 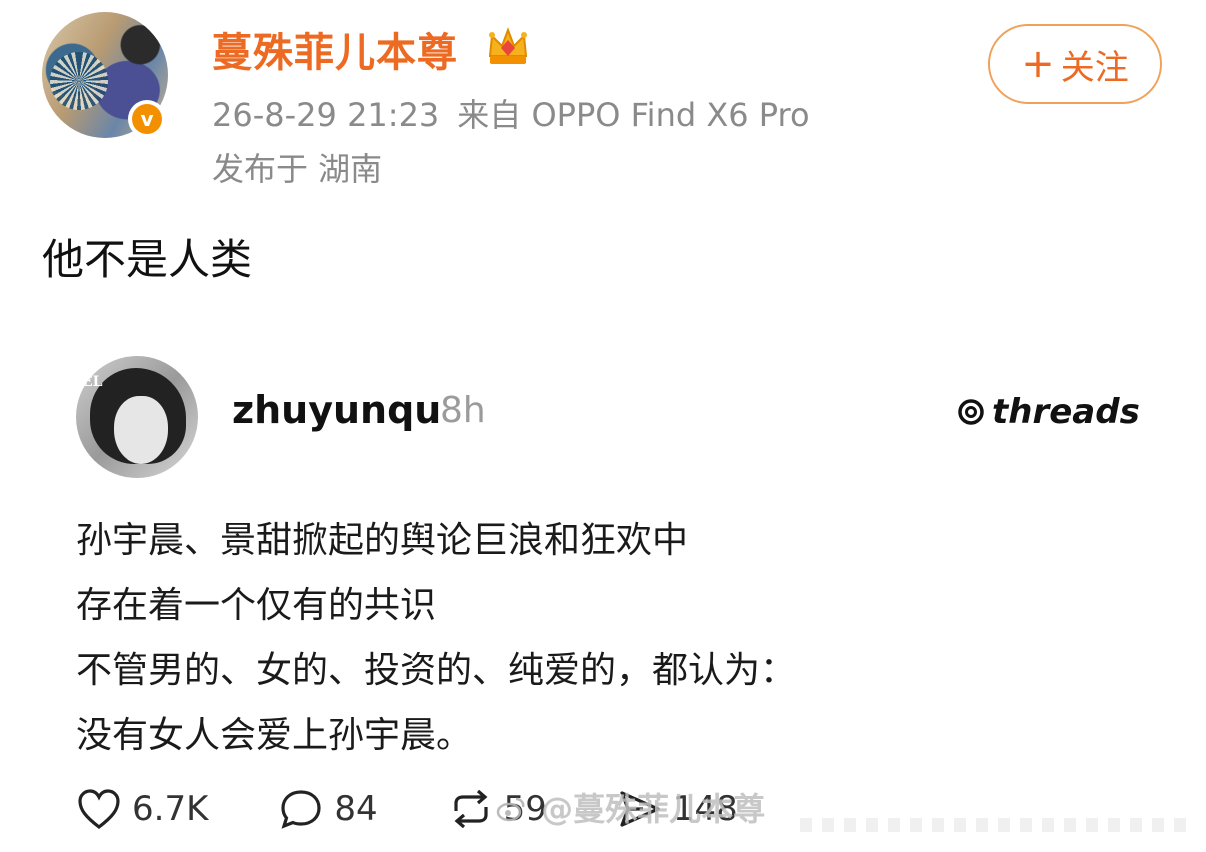 I want to click on comment-icon, so click(x=301, y=809).